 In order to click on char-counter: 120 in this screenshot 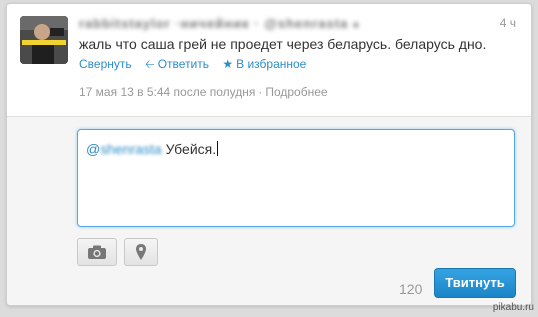, I will do `click(411, 289)`.